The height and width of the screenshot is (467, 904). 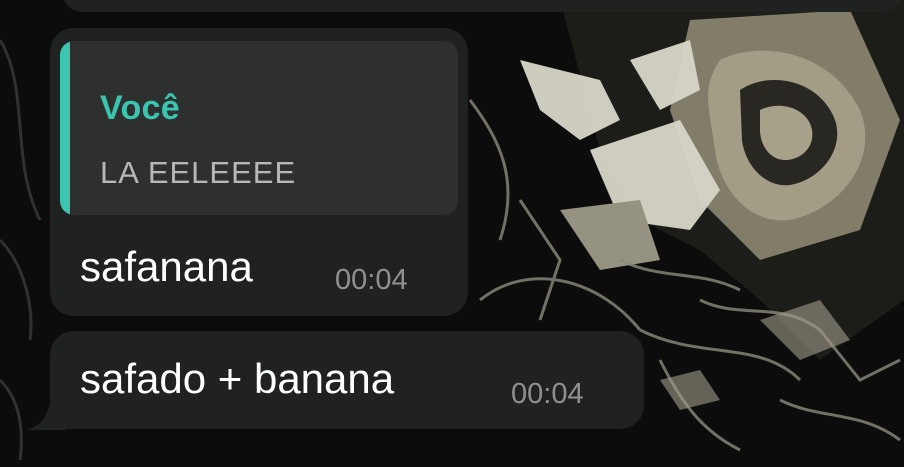 I want to click on reply-accent-bar, so click(x=65, y=128).